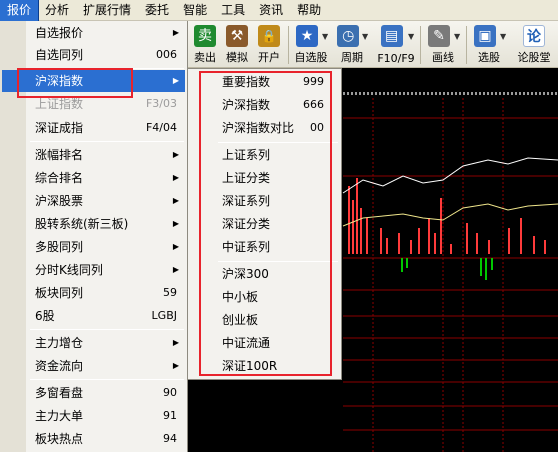 Image resolution: width=558 pixels, height=452 pixels. I want to click on watchlist-button: ★ ▼ 自选股, so click(311, 45).